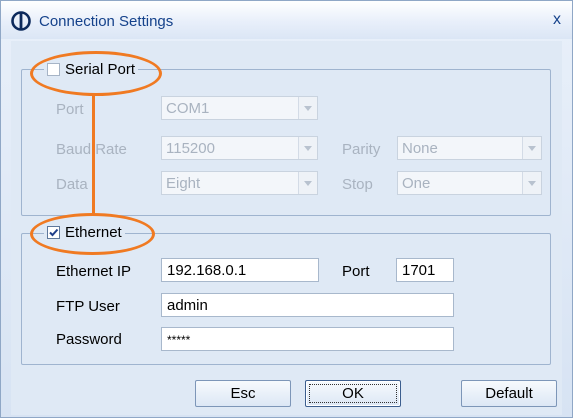 The height and width of the screenshot is (418, 573). What do you see at coordinates (416, 183) in the screenshot?
I see `stop-select-value: One` at bounding box center [416, 183].